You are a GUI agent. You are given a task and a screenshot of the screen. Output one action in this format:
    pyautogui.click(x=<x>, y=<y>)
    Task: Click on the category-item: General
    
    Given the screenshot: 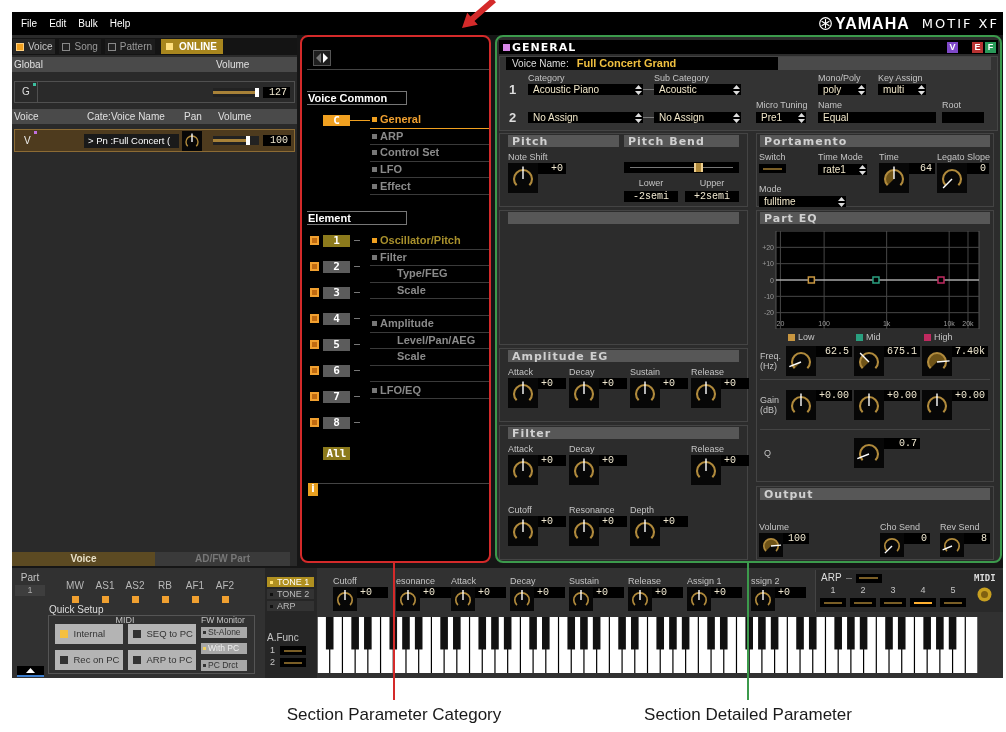 What is the action you would take?
    pyautogui.click(x=429, y=120)
    